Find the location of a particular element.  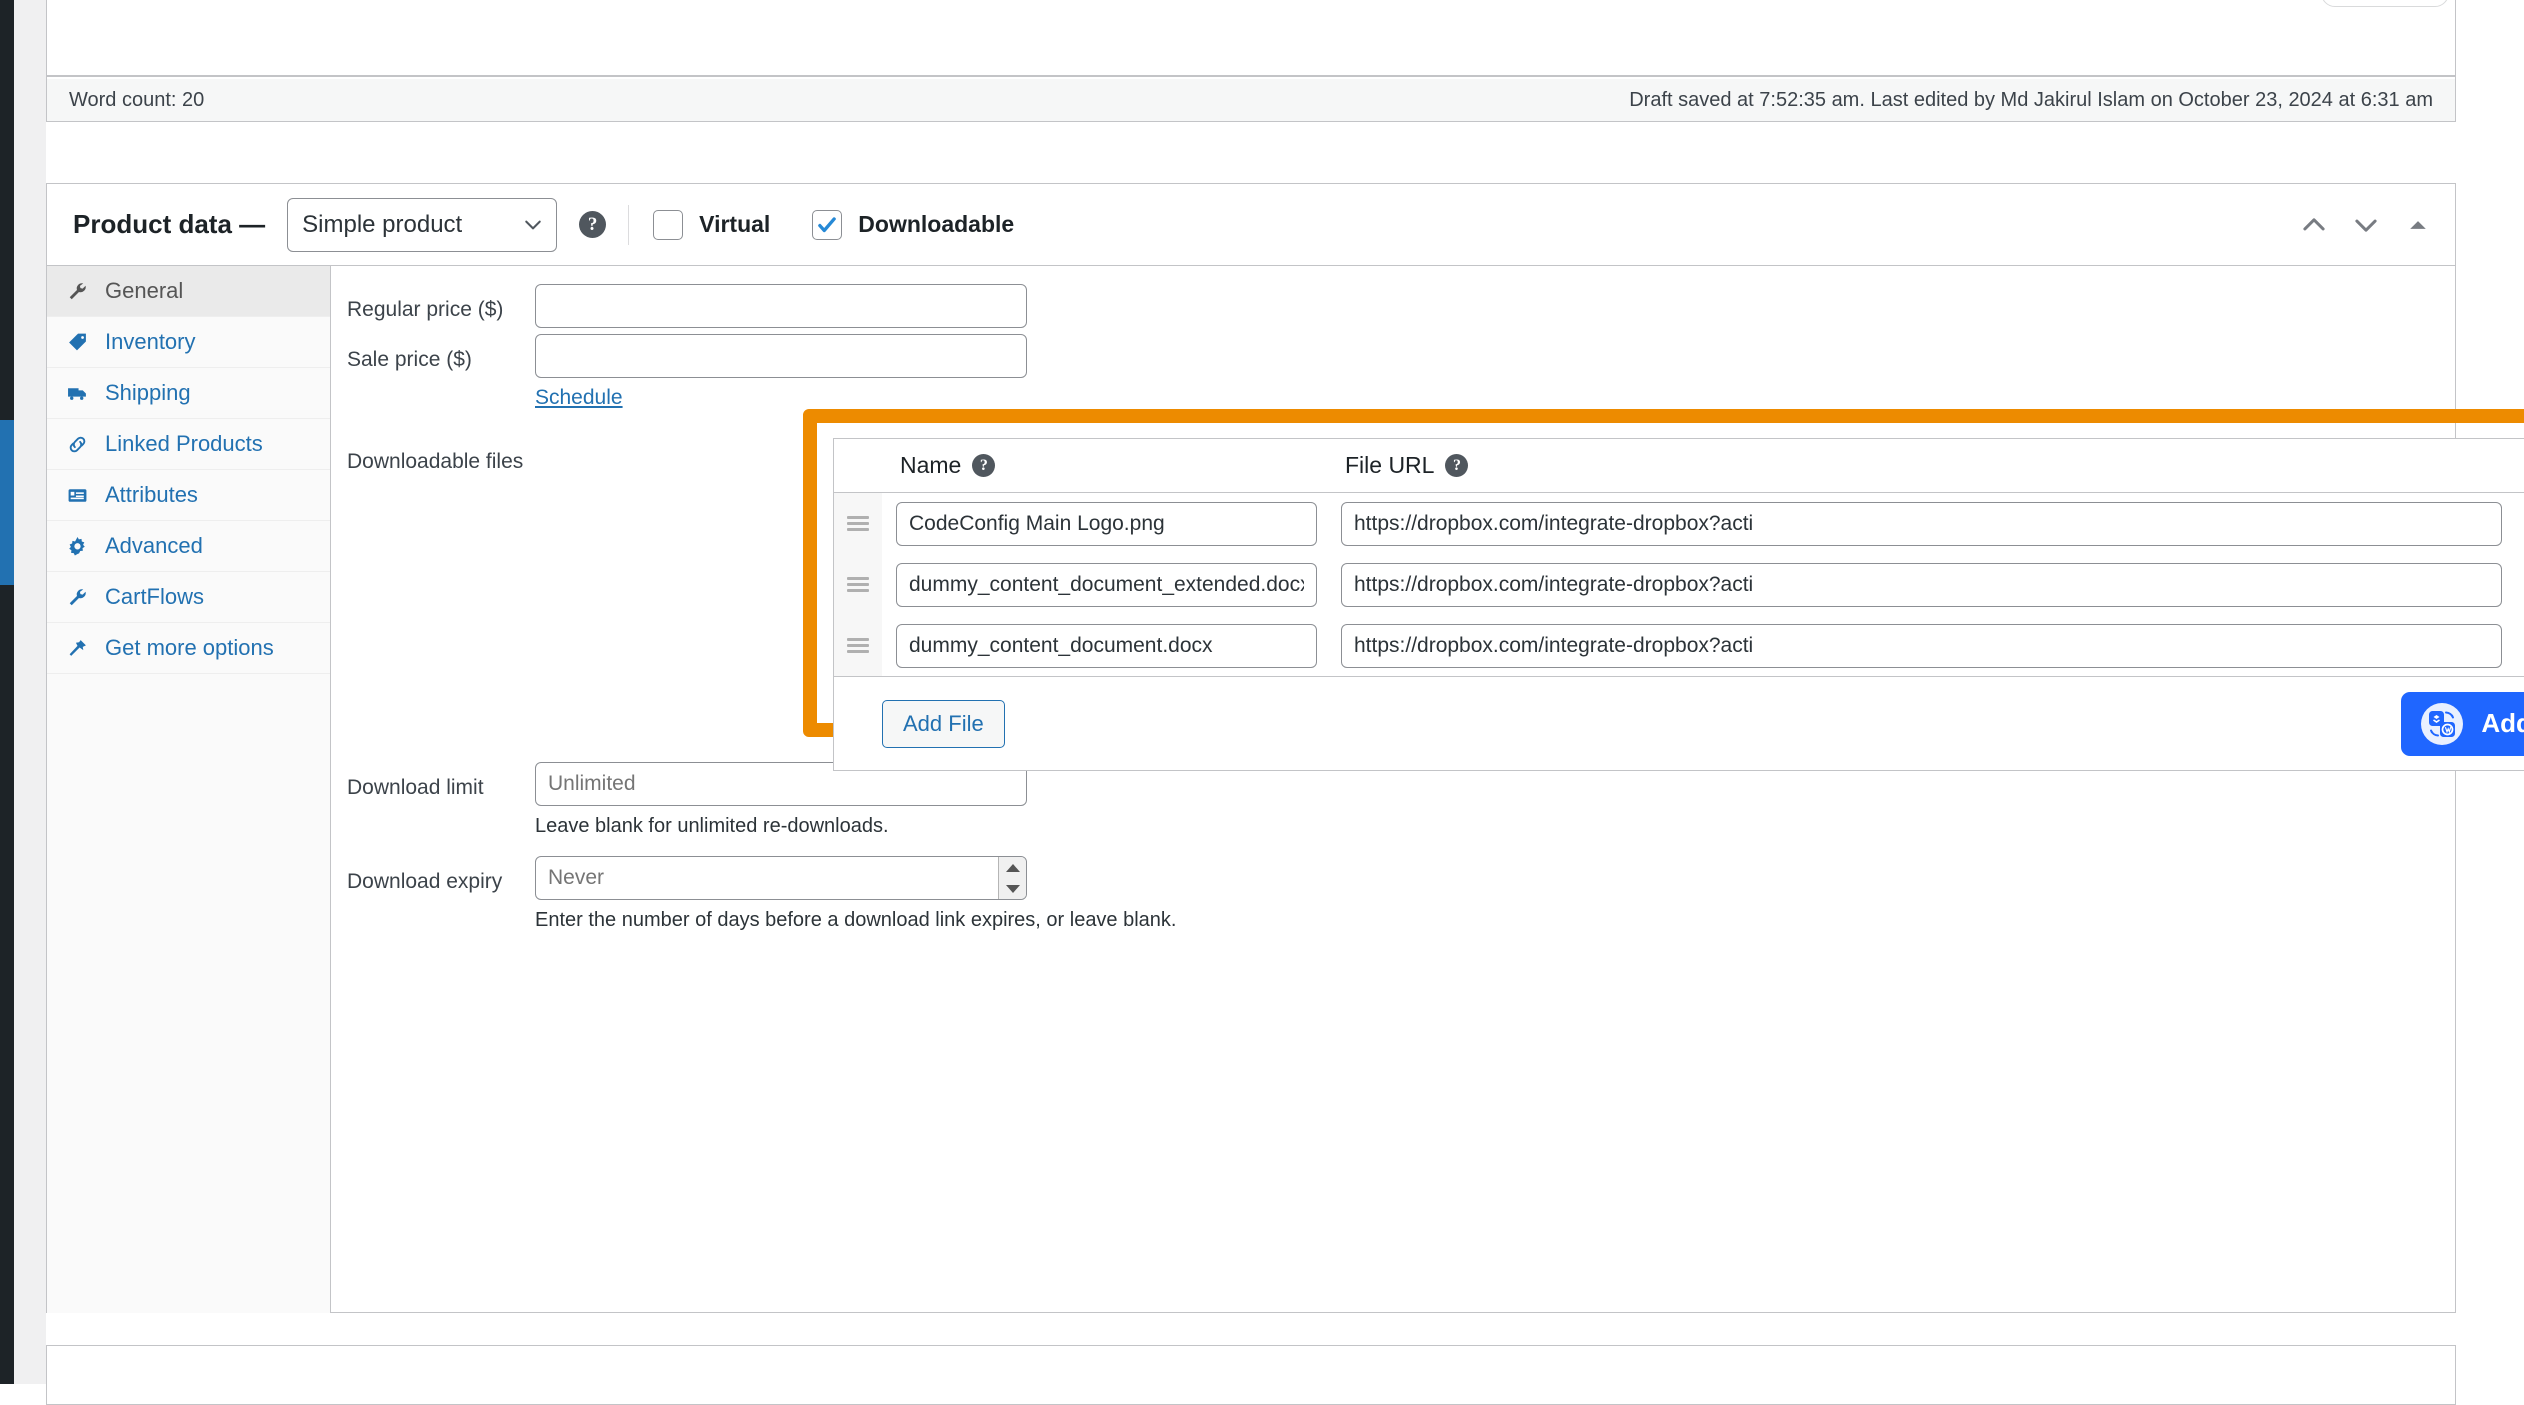

name-help-icon: ? is located at coordinates (984, 465).